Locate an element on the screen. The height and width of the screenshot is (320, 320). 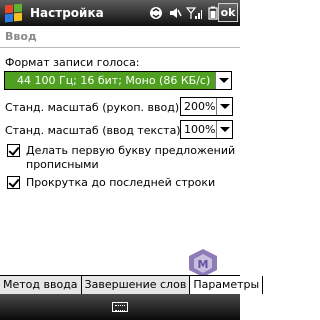
watermark-logo-icon: M is located at coordinates (203, 263).